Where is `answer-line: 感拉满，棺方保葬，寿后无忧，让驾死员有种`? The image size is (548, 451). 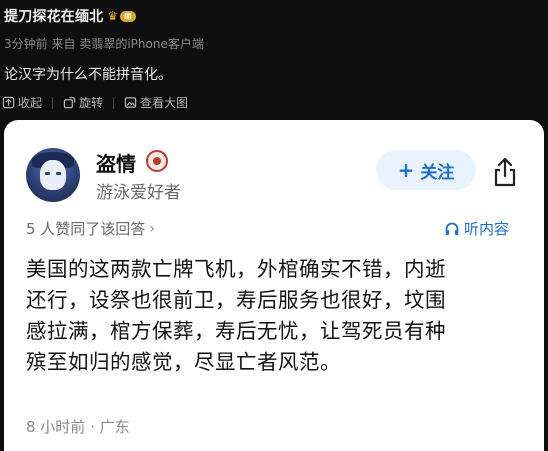 answer-line: 感拉满，棺方保葬，寿后无忧，让驾死员有种 is located at coordinates (236, 331).